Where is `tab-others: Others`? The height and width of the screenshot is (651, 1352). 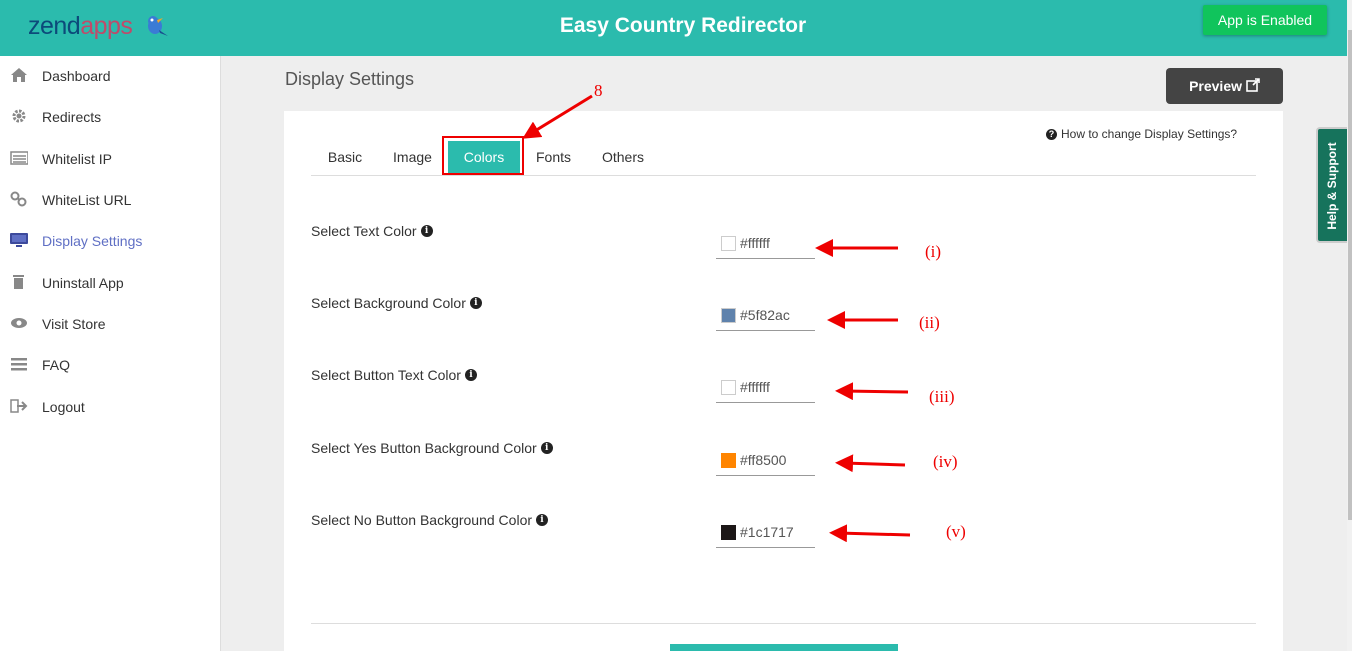
tab-others: Others is located at coordinates (623, 157).